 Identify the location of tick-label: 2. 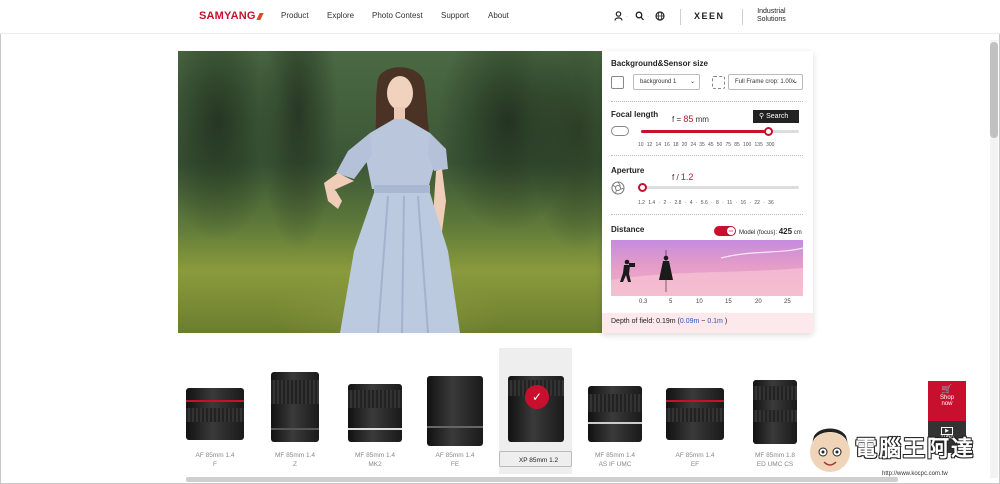
(665, 203).